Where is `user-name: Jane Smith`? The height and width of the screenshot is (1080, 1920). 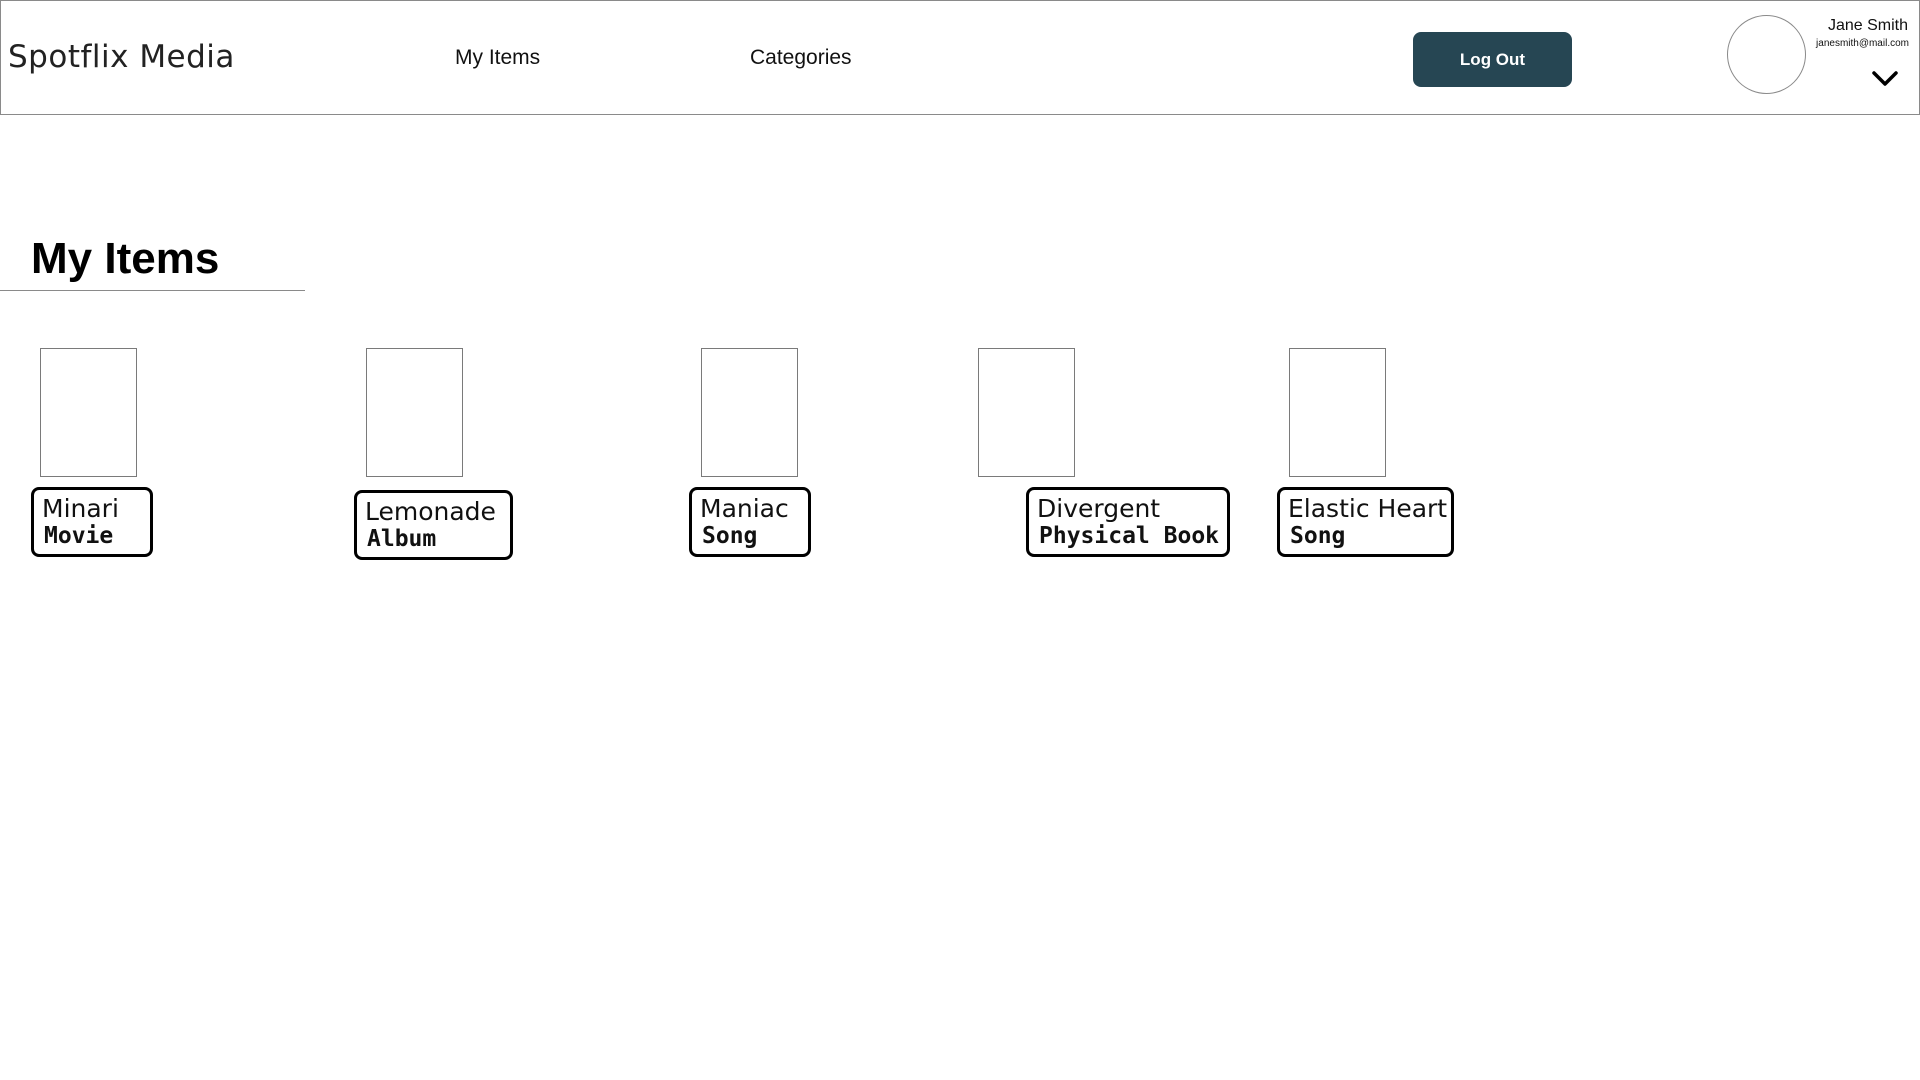
user-name: Jane Smith is located at coordinates (1867, 25).